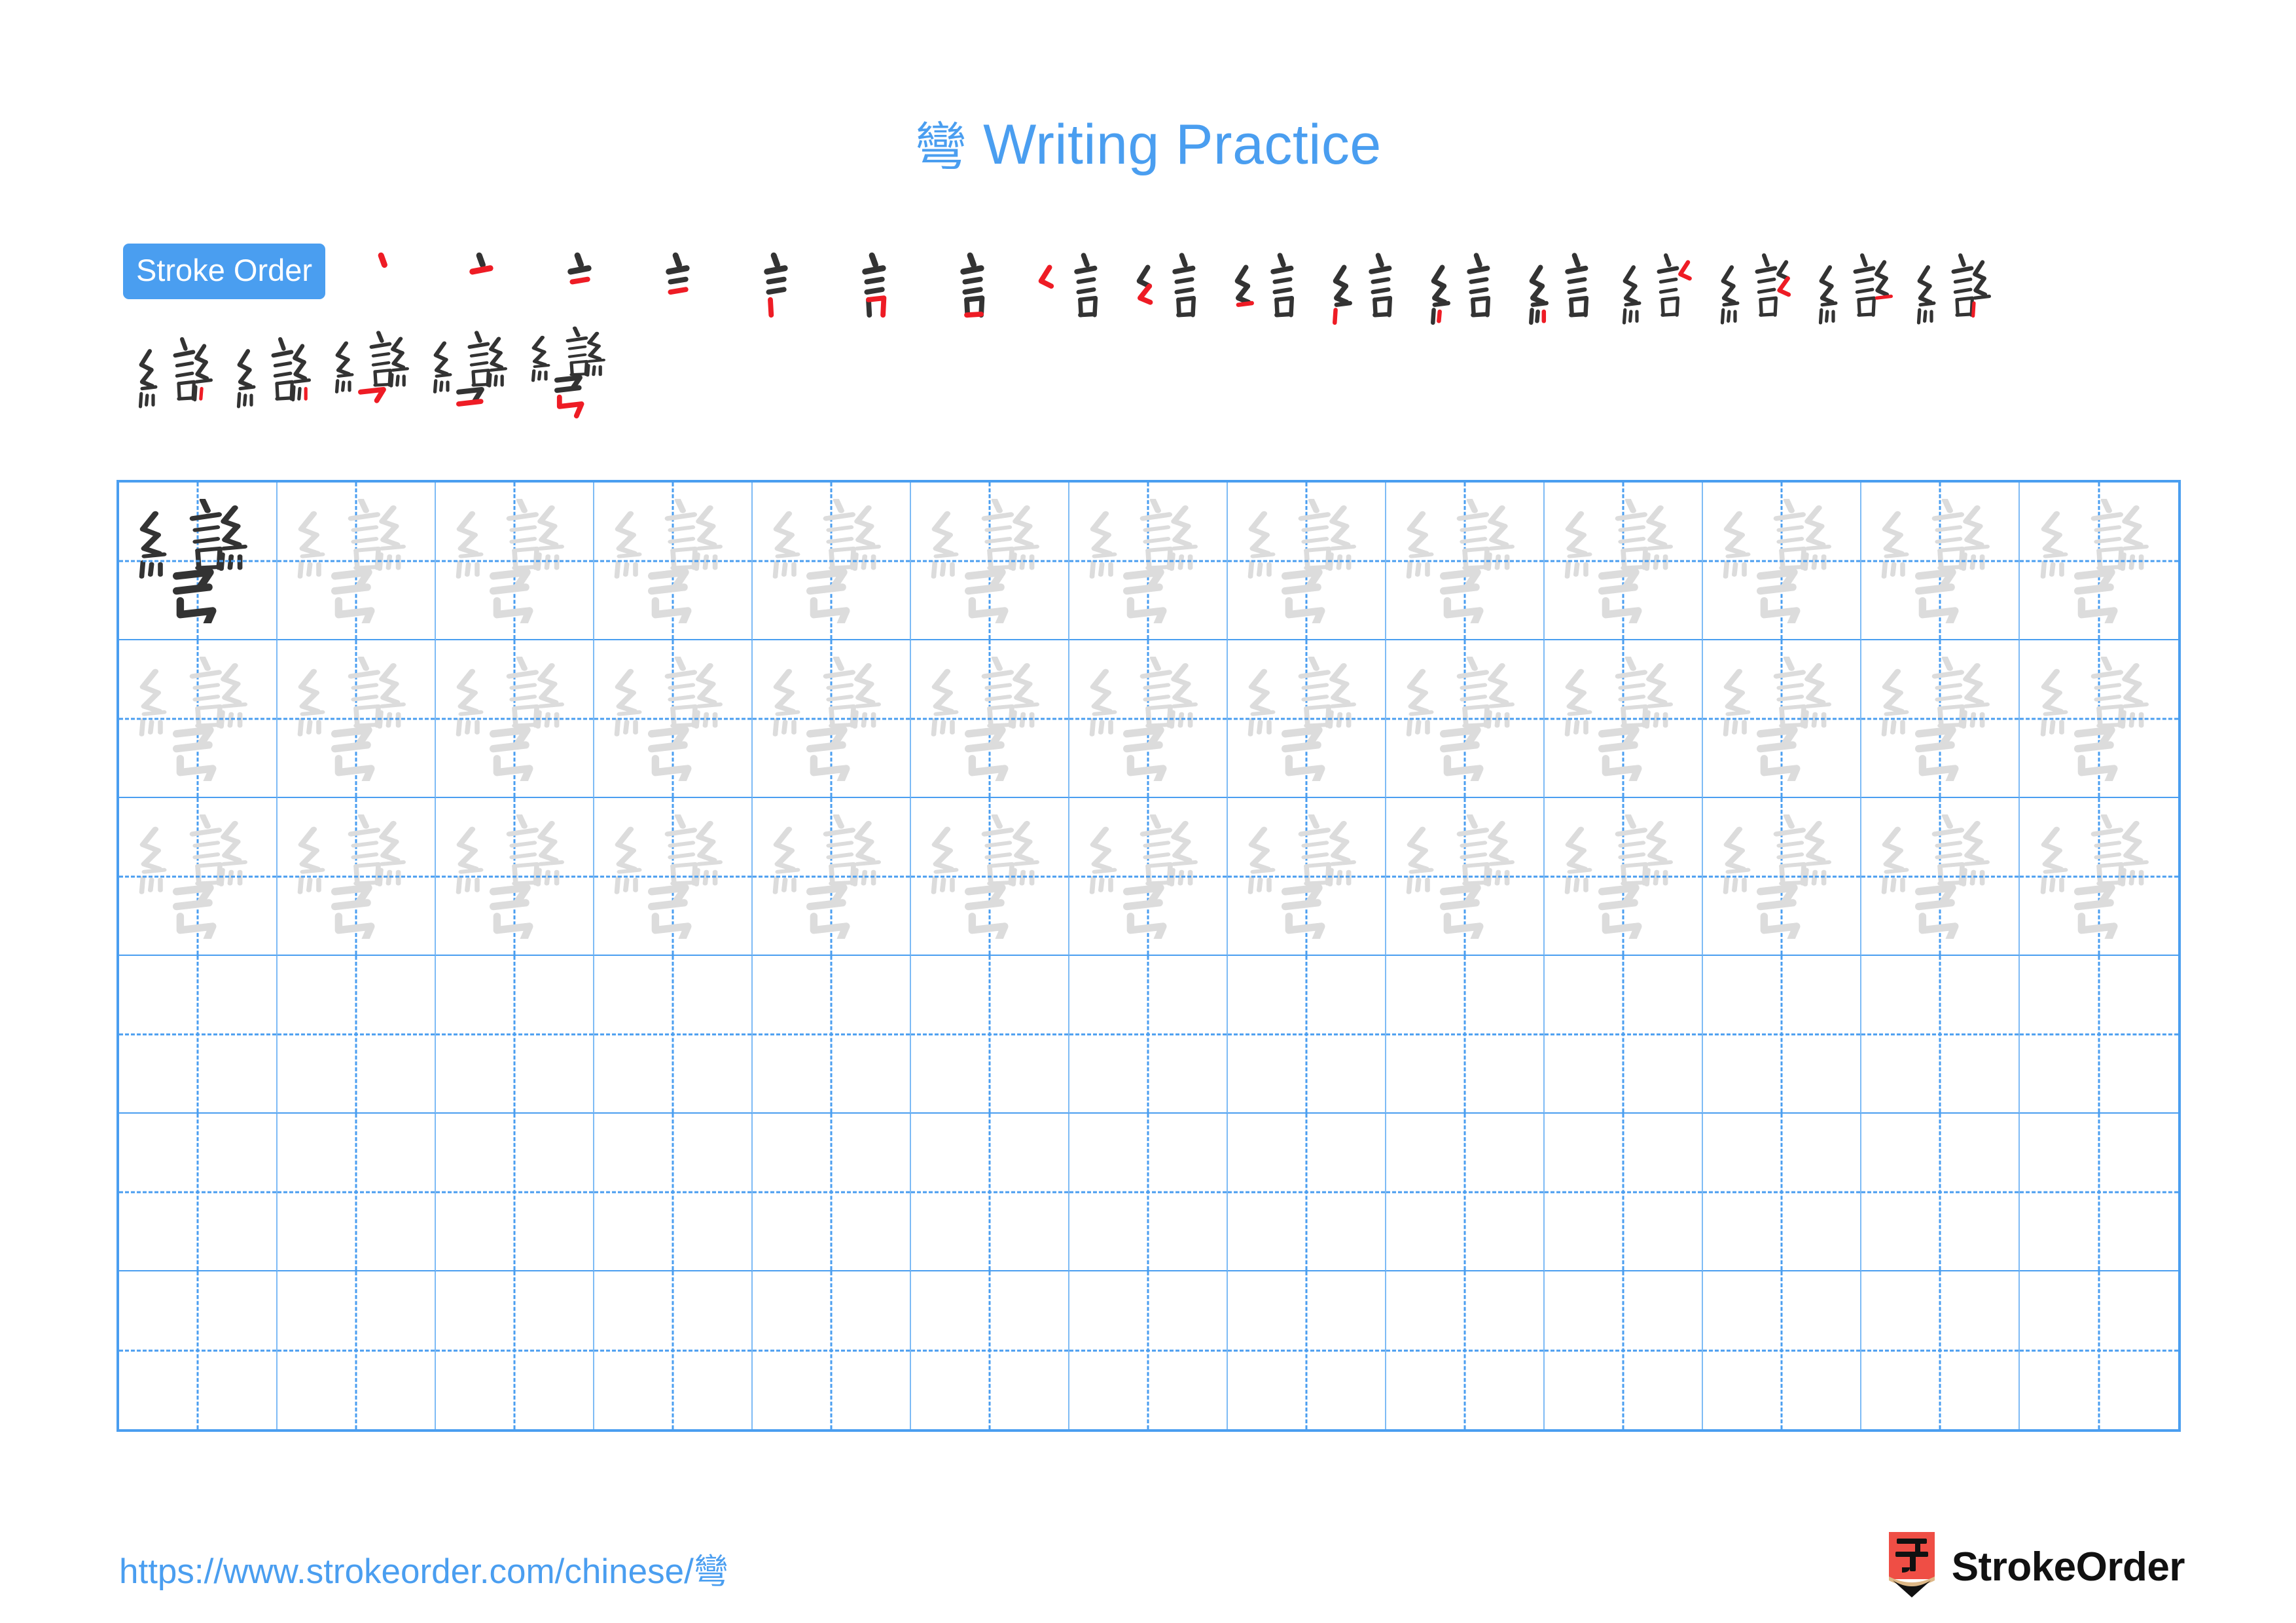 This screenshot has height=1623, width=2296. What do you see at coordinates (357, 719) in the screenshot?
I see `practice-cell-r2-c2` at bounding box center [357, 719].